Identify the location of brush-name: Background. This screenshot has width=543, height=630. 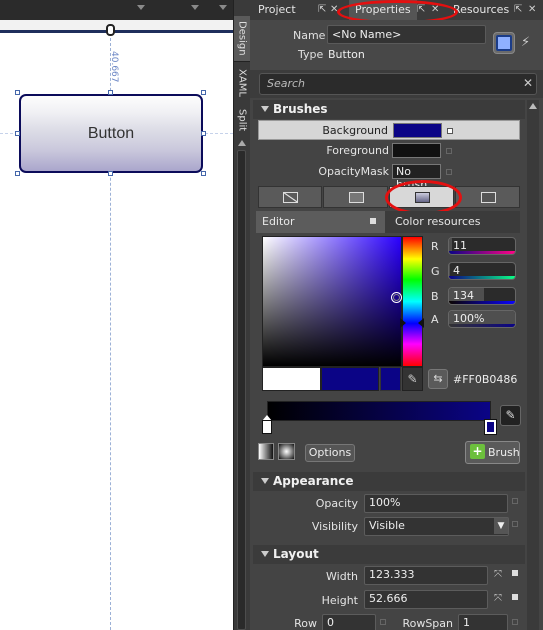
(355, 130).